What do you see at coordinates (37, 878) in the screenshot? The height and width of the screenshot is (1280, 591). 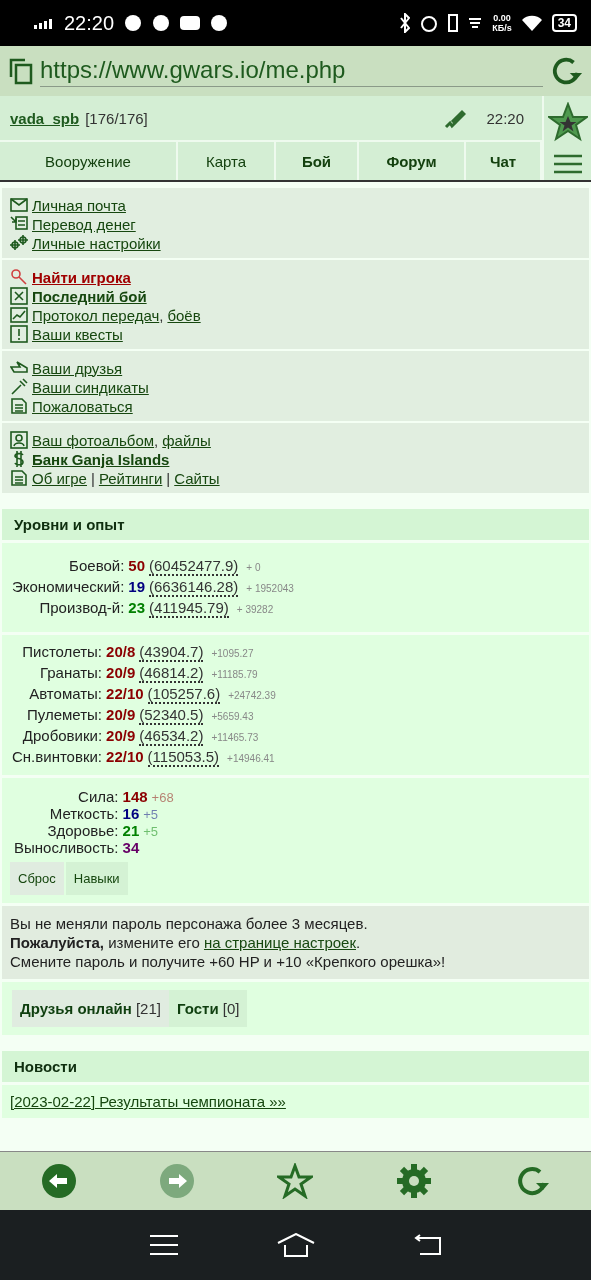 I see `stat-button: Сброс` at bounding box center [37, 878].